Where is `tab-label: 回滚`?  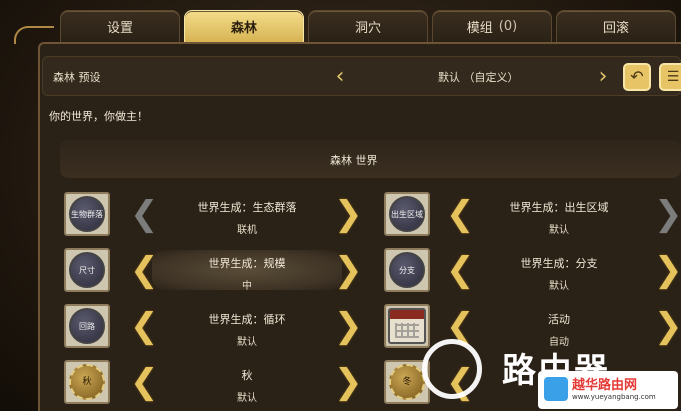 tab-label: 回滚 is located at coordinates (615, 28).